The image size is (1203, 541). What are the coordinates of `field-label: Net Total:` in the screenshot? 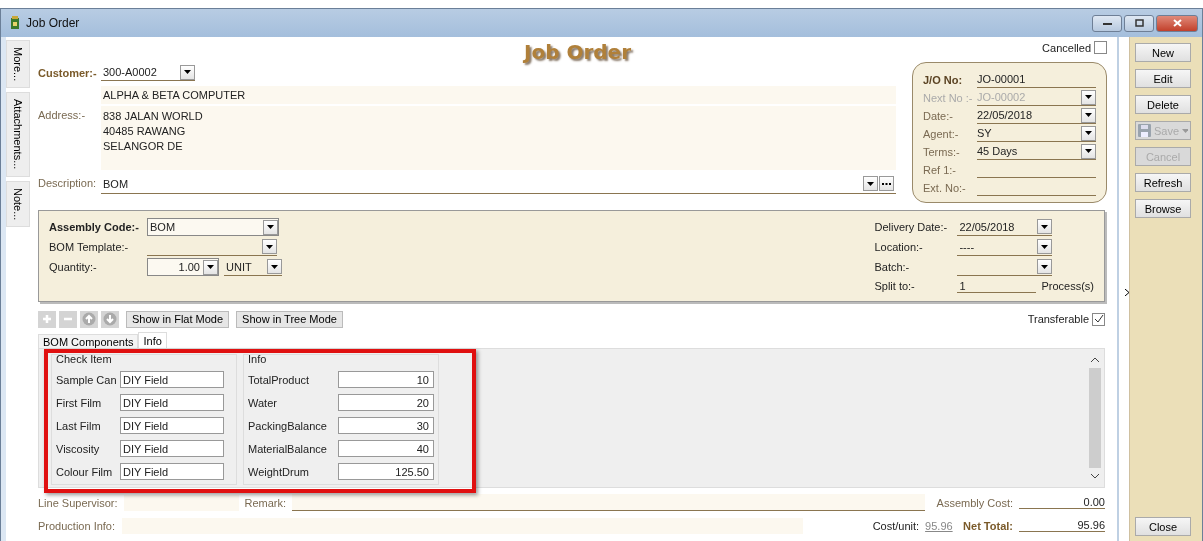 It's located at (988, 525).